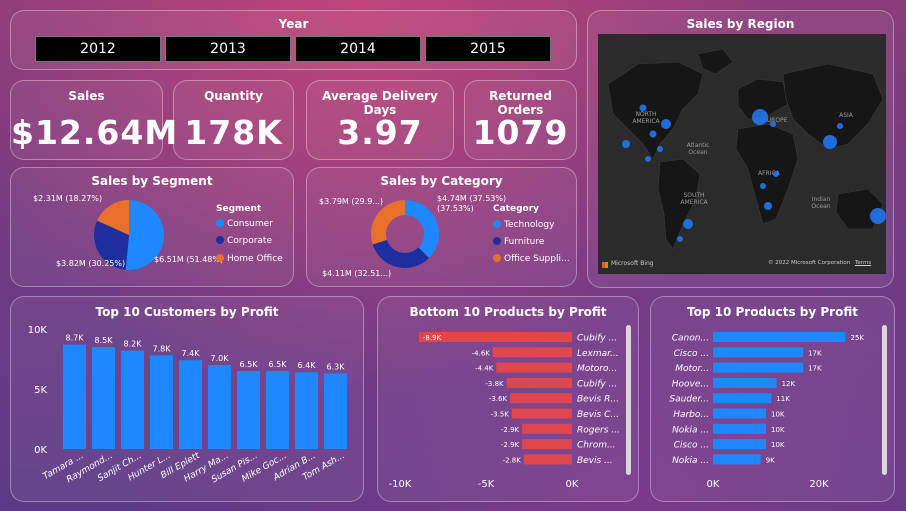  I want to click on x-tick-label: 0K, so click(713, 484).